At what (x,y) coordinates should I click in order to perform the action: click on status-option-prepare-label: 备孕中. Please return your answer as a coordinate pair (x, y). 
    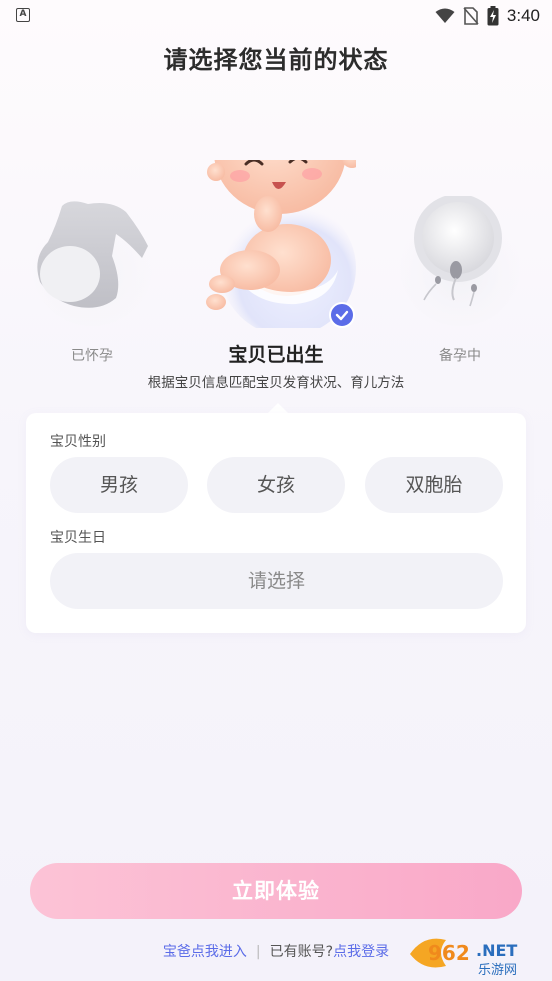
    Looking at the image, I should click on (460, 355).